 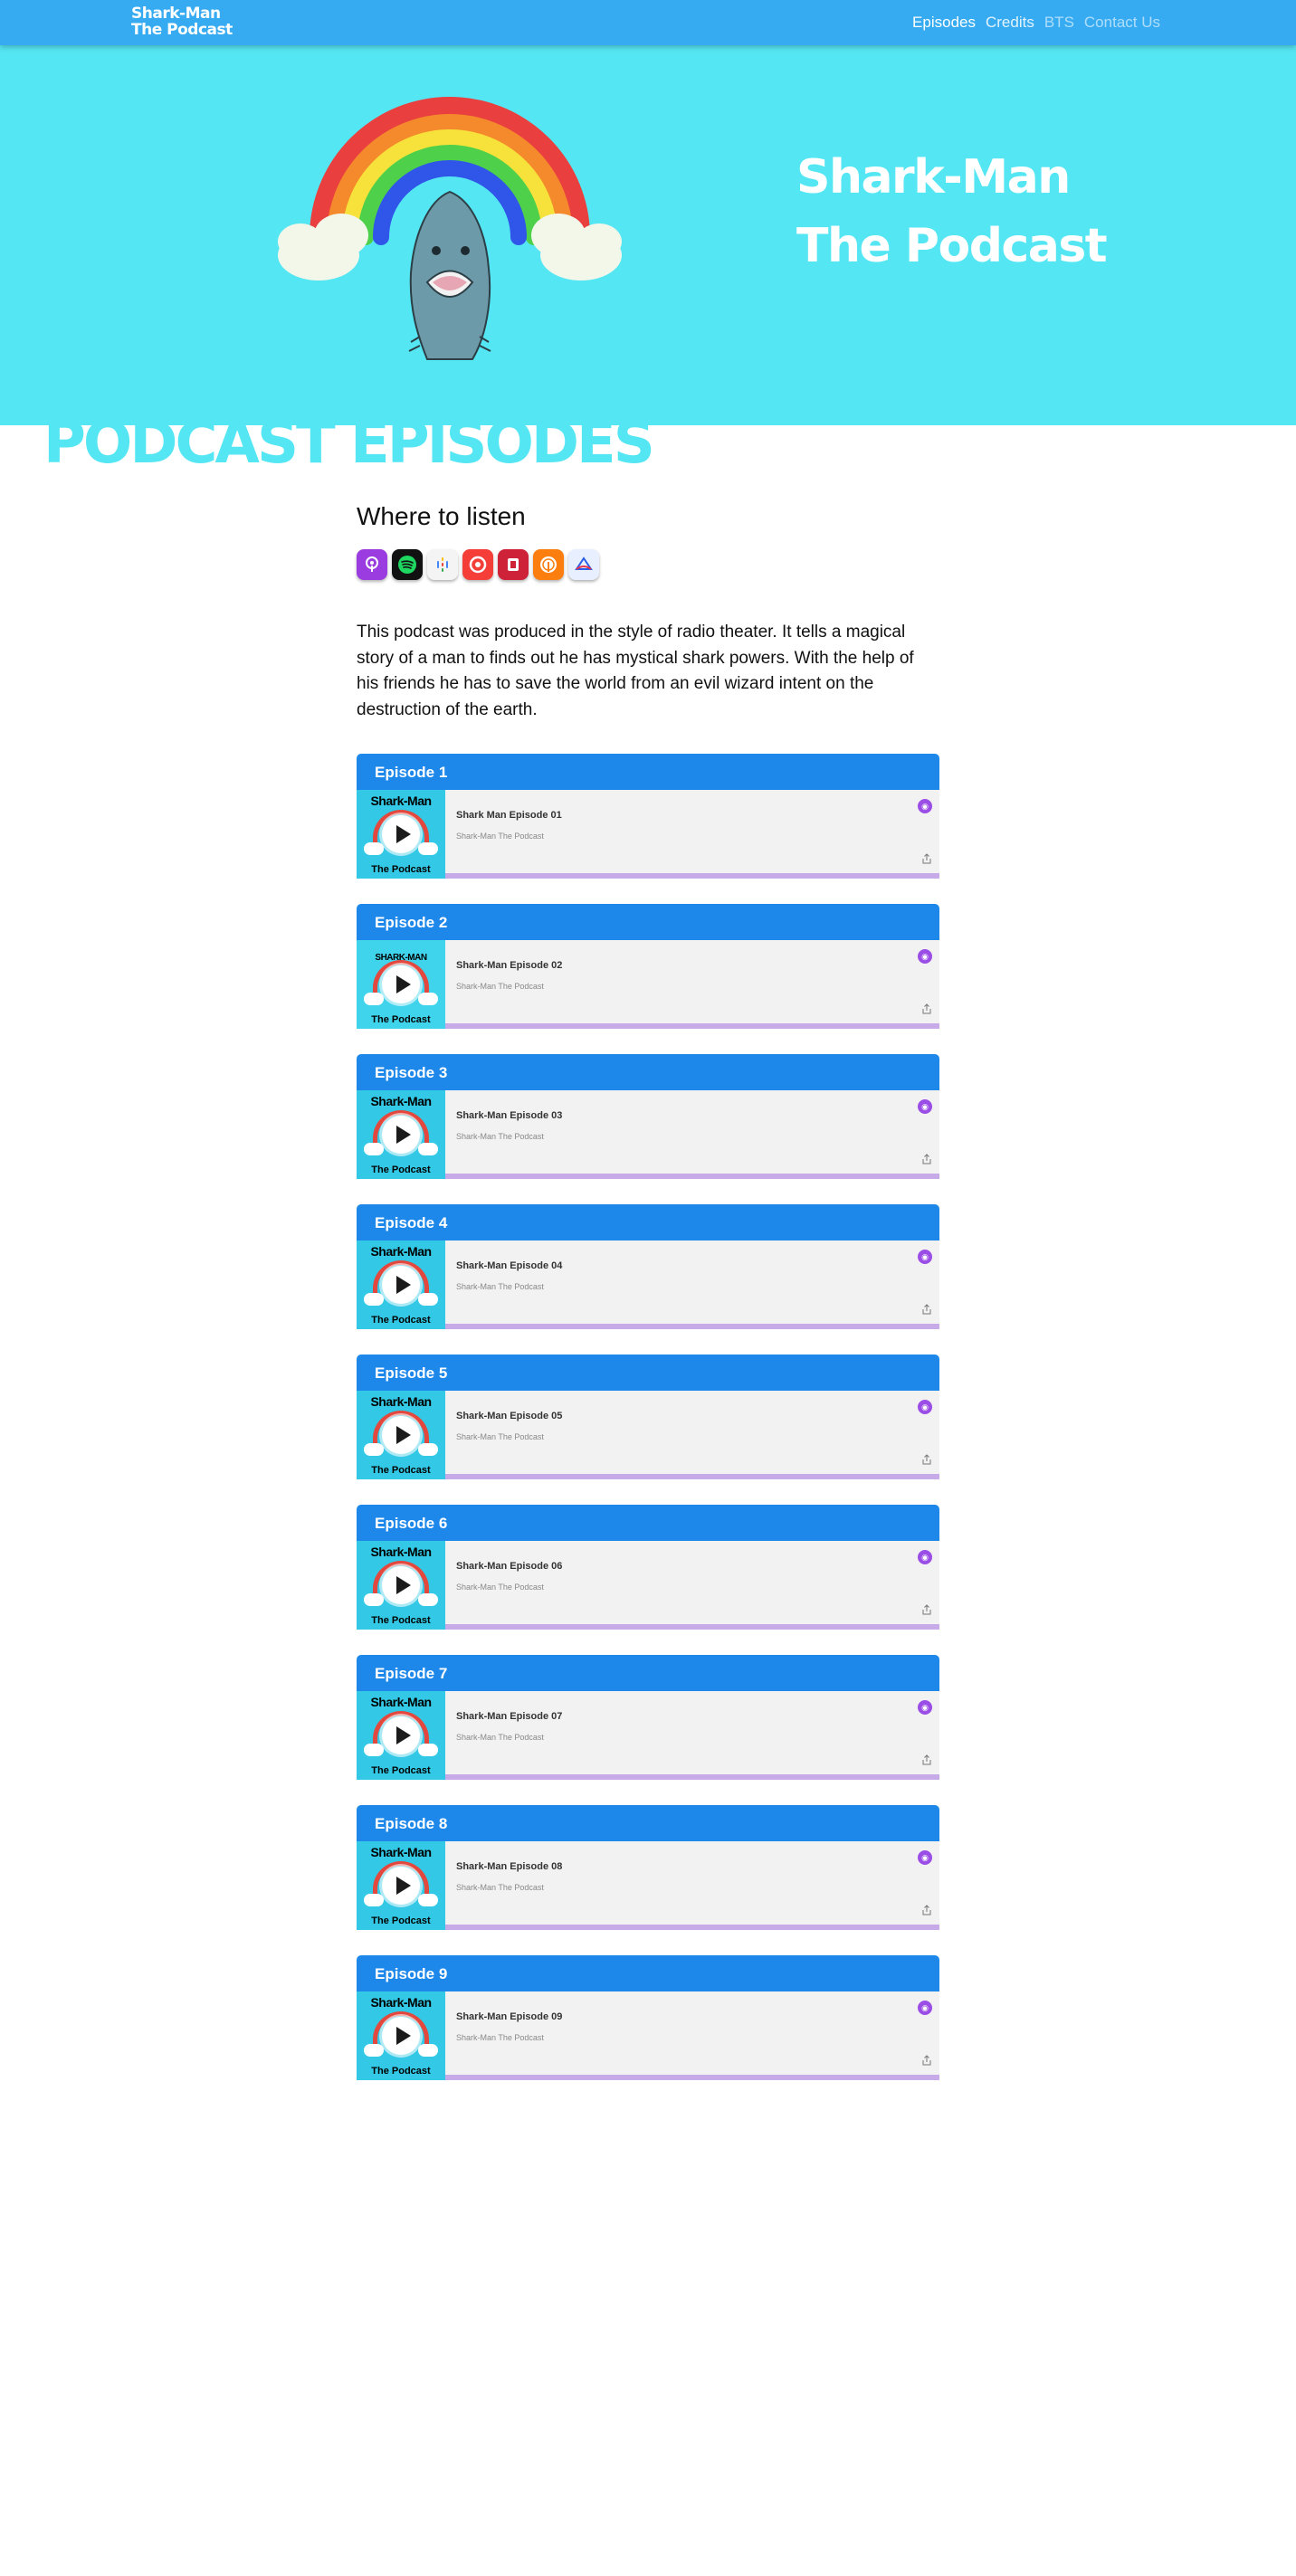 What do you see at coordinates (648, 1823) in the screenshot?
I see `episode-label: Episode 8` at bounding box center [648, 1823].